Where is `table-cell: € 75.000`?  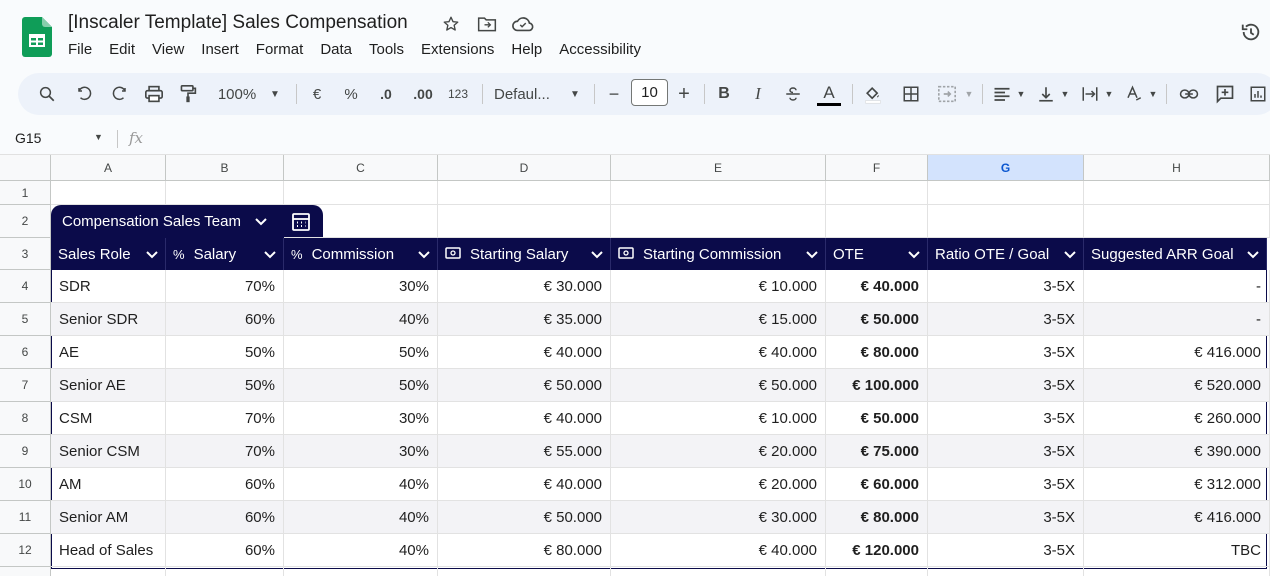 table-cell: € 75.000 is located at coordinates (877, 451).